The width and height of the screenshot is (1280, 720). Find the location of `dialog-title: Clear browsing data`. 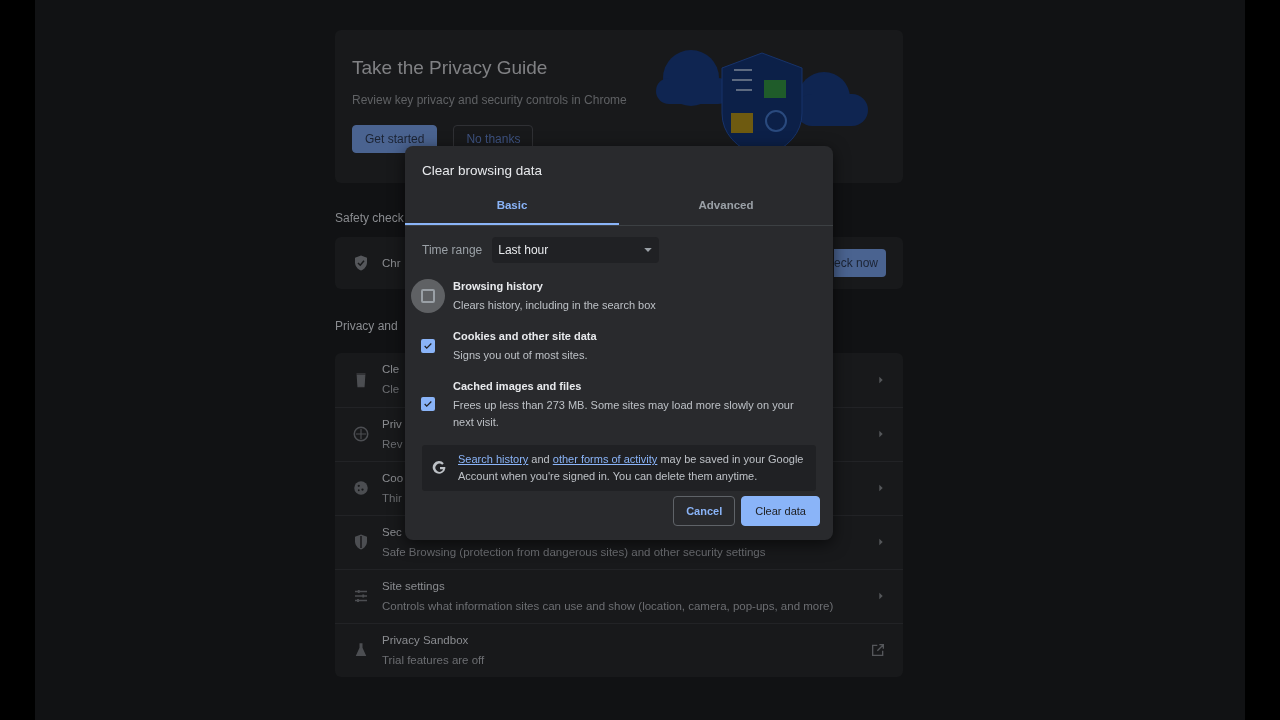

dialog-title: Clear browsing data is located at coordinates (482, 171).